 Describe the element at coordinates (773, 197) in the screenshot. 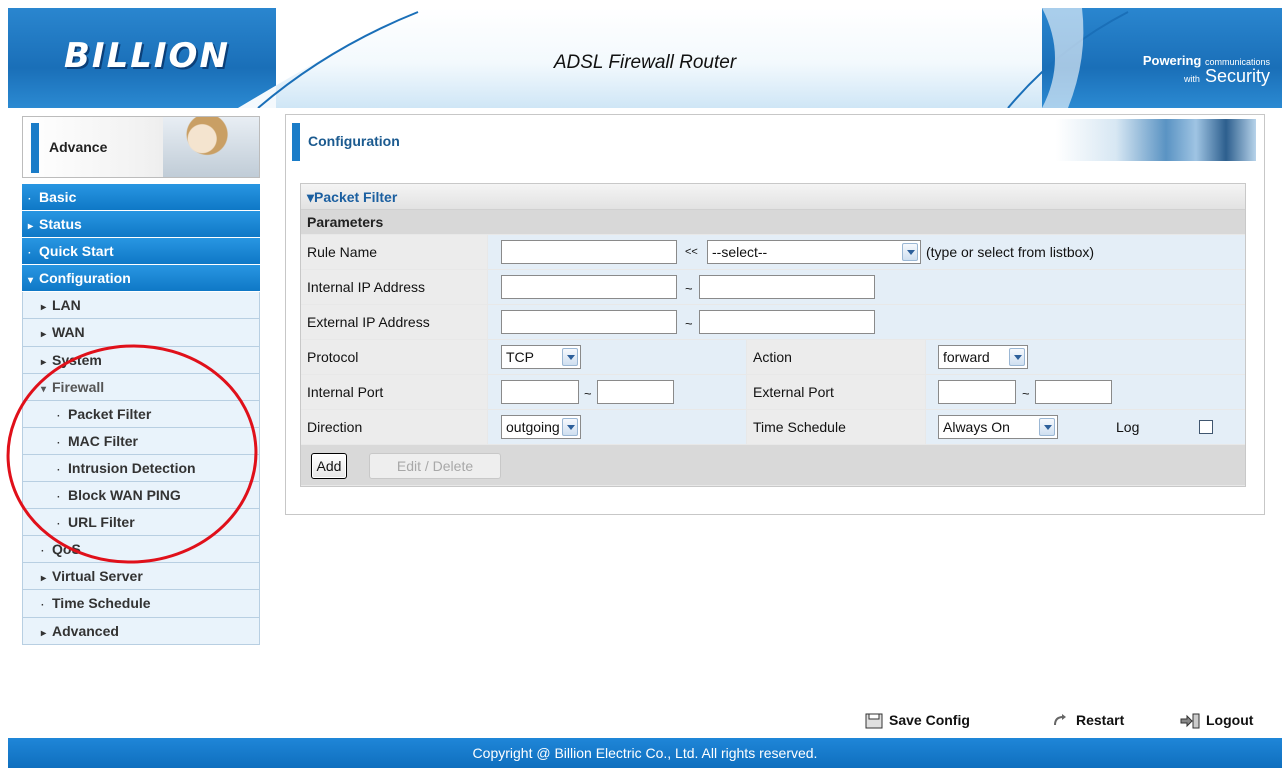

I see `packet-filter-title: ▾Packet Filter` at that location.